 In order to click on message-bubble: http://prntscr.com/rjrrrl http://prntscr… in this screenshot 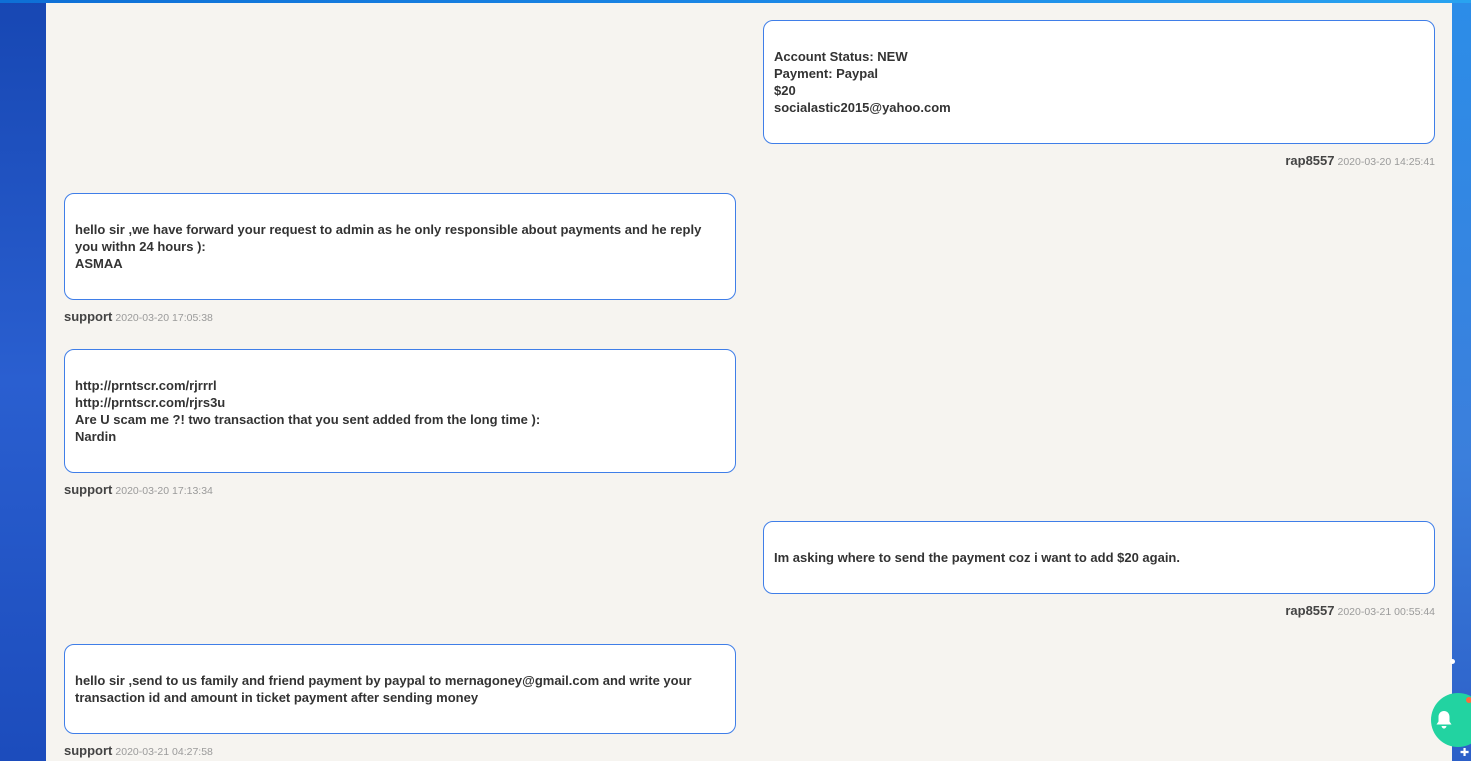, I will do `click(400, 411)`.